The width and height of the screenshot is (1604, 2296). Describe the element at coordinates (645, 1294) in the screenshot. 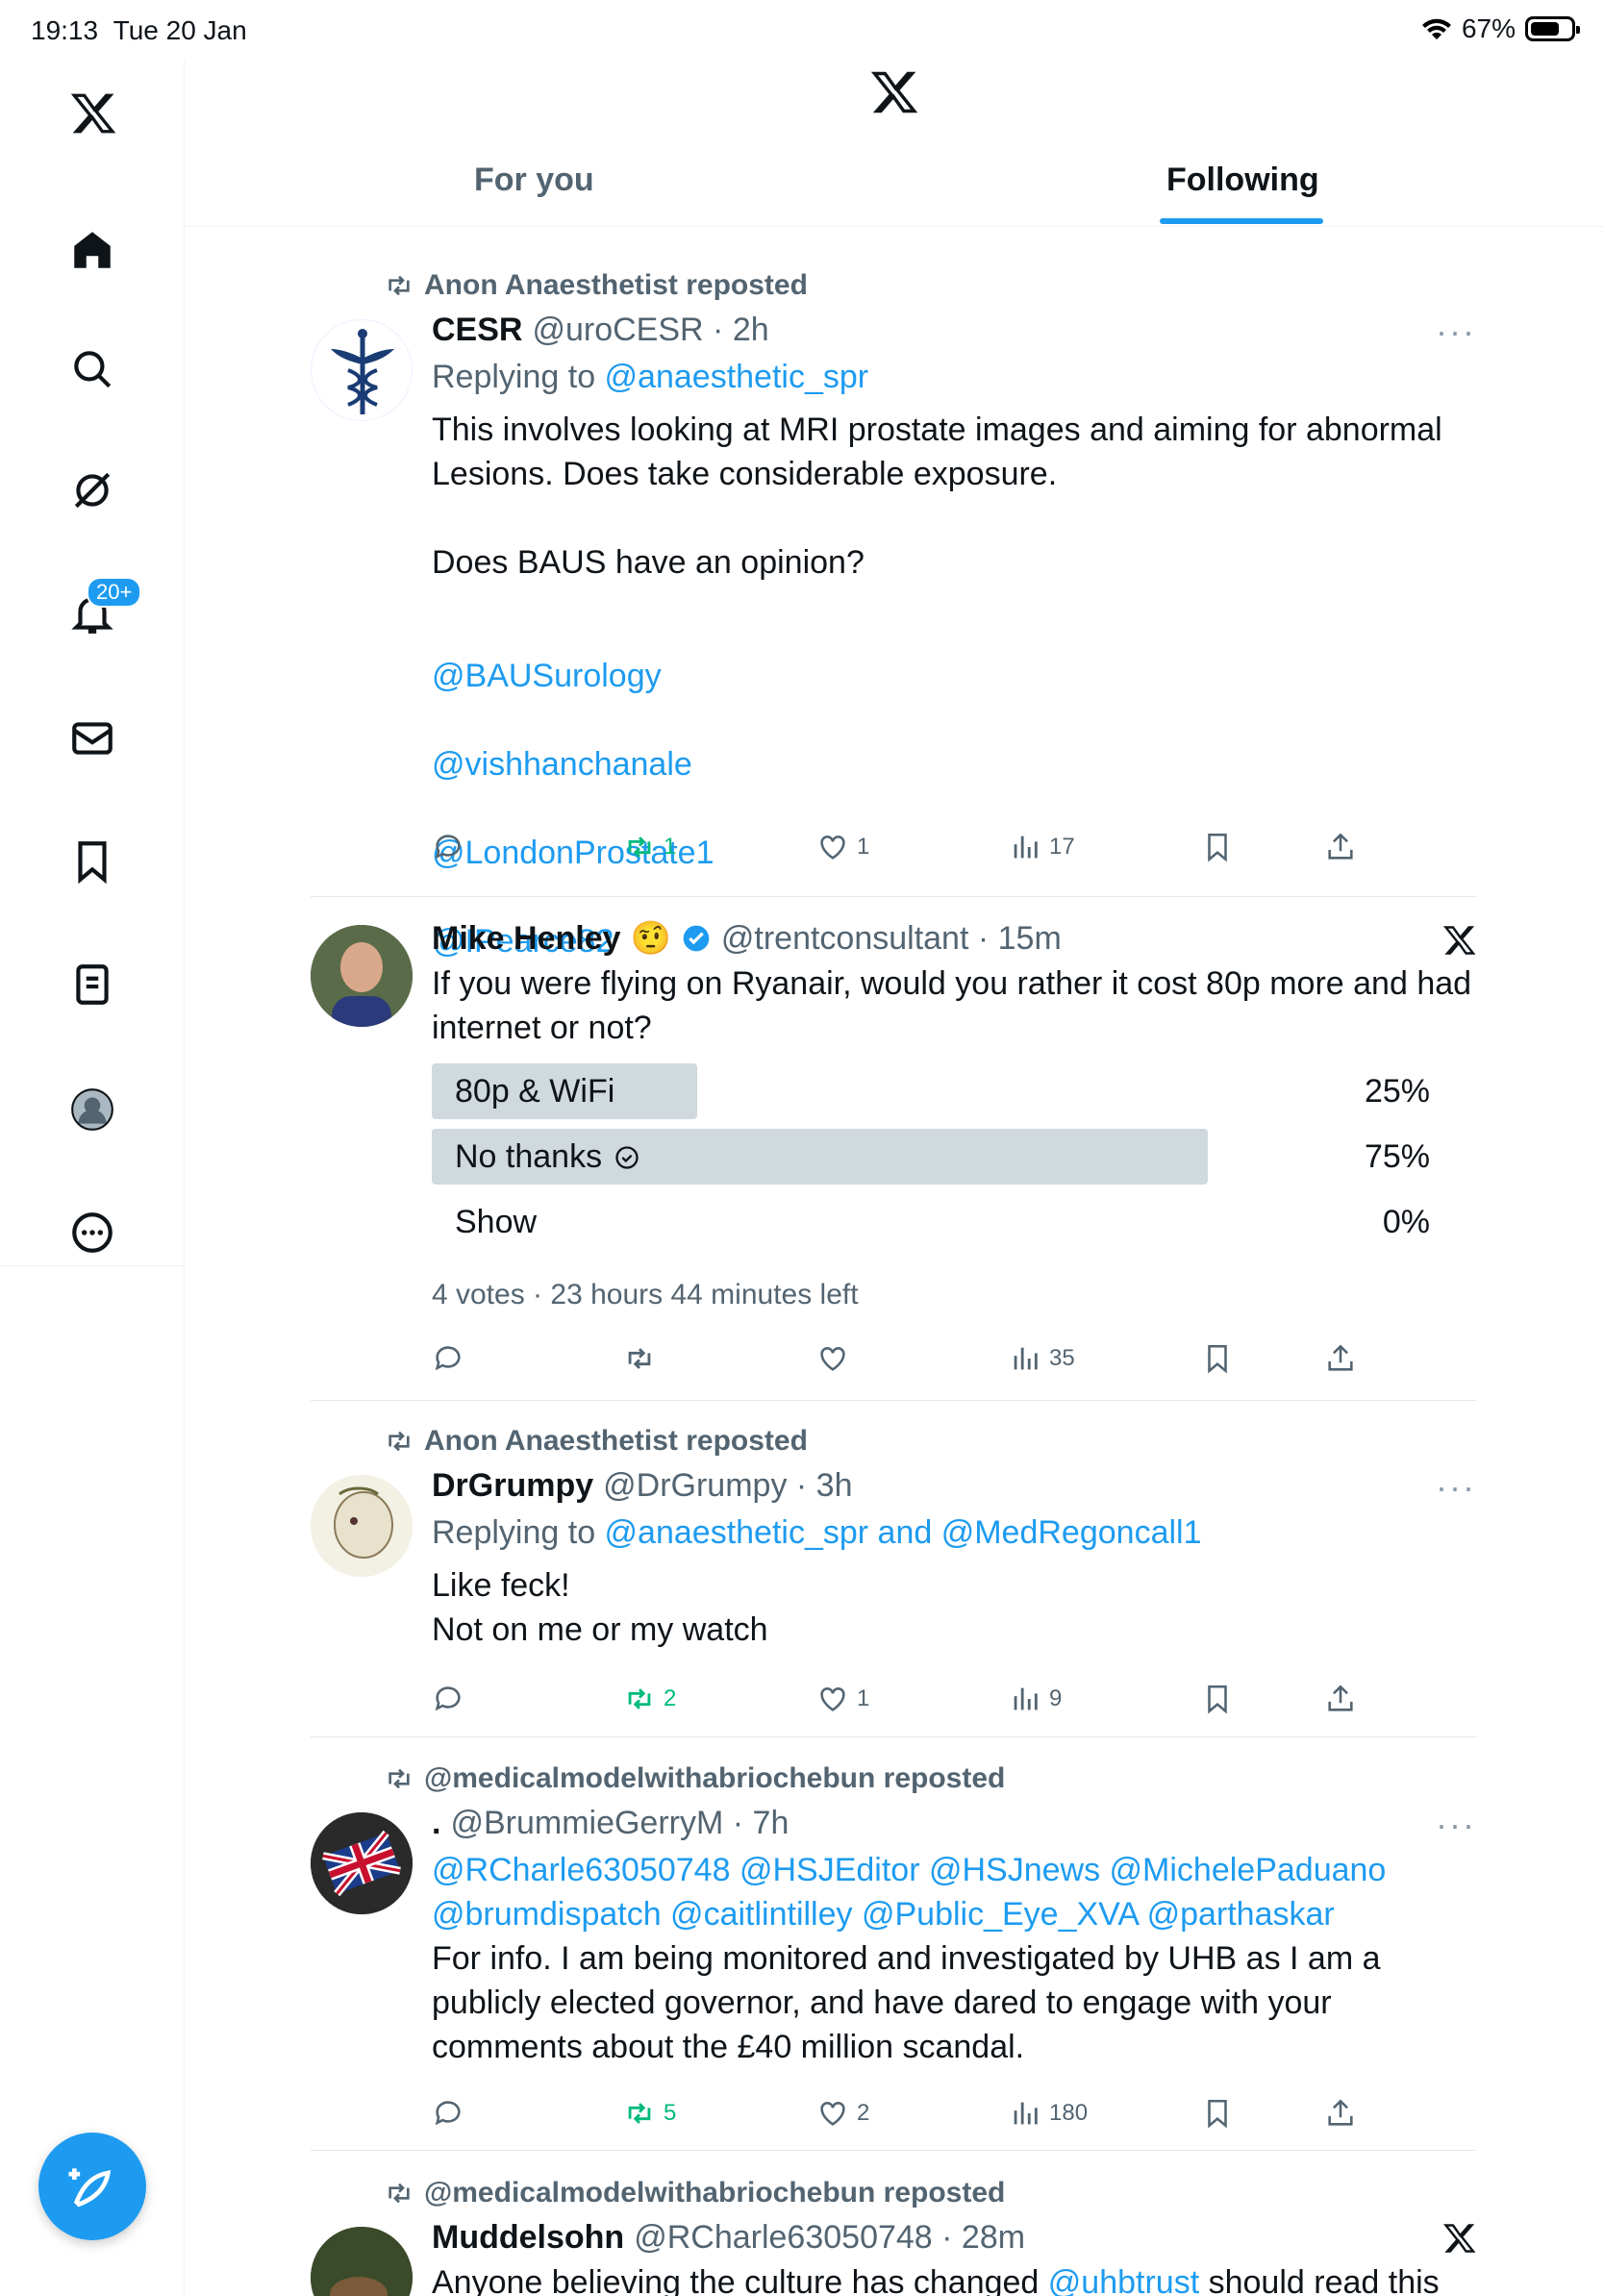

I see `poll-meta: 4 votes · 23 hours 44 minutes left` at that location.